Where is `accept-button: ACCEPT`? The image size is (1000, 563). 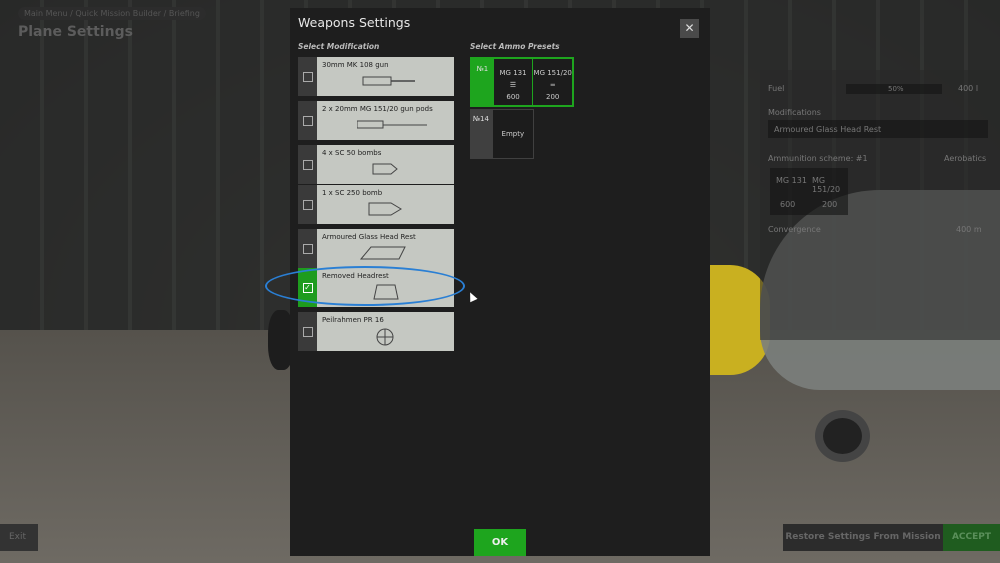 accept-button: ACCEPT is located at coordinates (971, 537).